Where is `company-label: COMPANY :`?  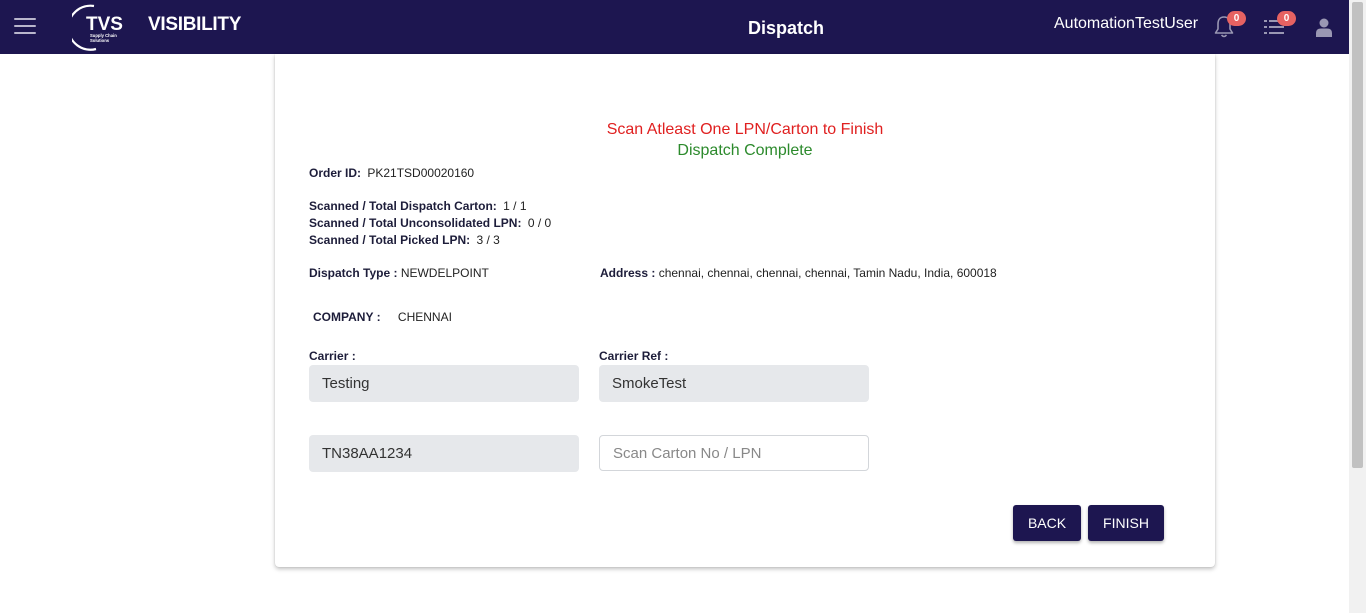 company-label: COMPANY : is located at coordinates (347, 317).